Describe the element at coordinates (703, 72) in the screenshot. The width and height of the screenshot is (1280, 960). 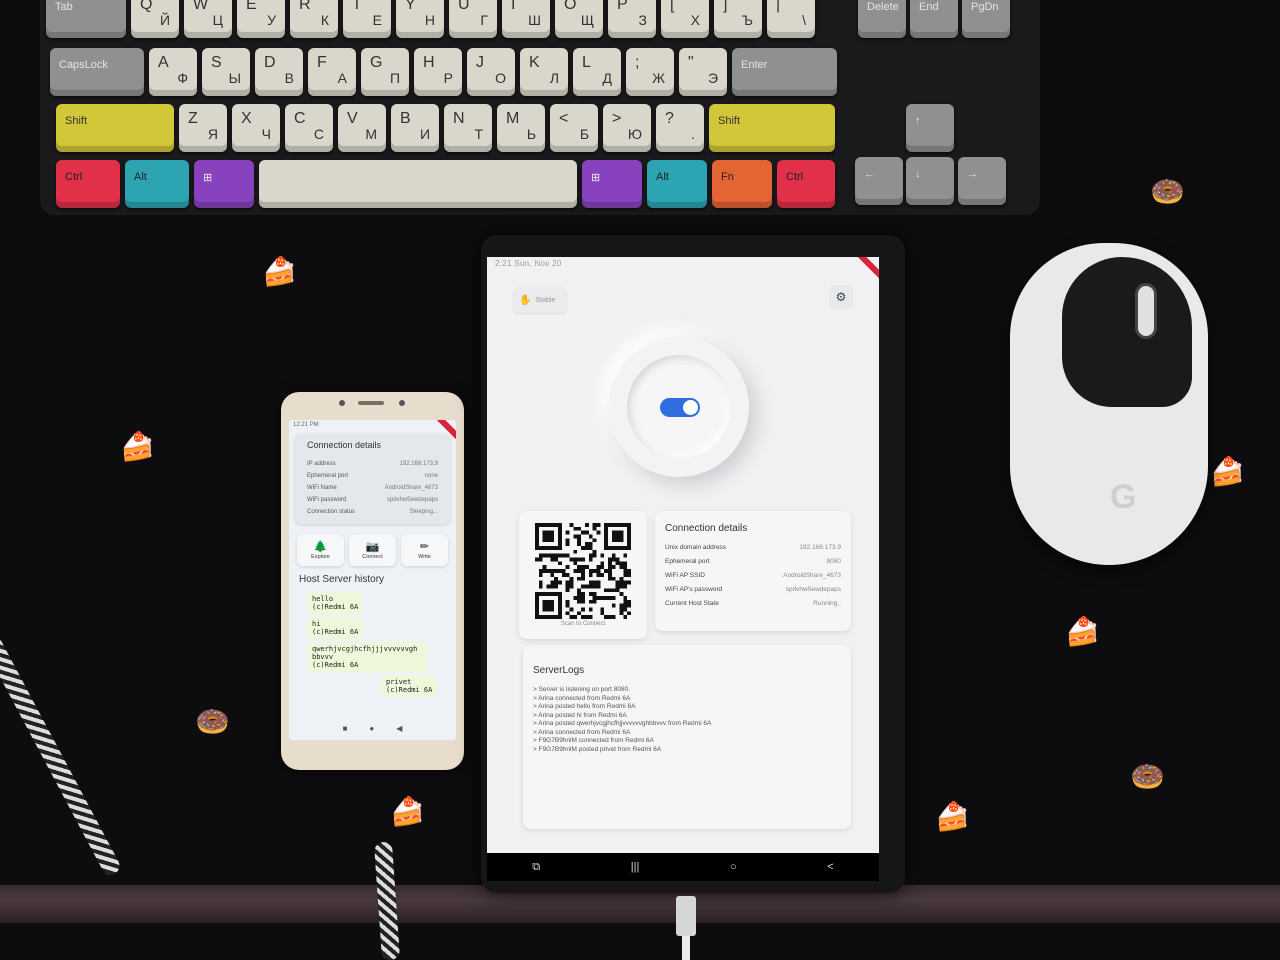
I see `key-x: " Э` at that location.